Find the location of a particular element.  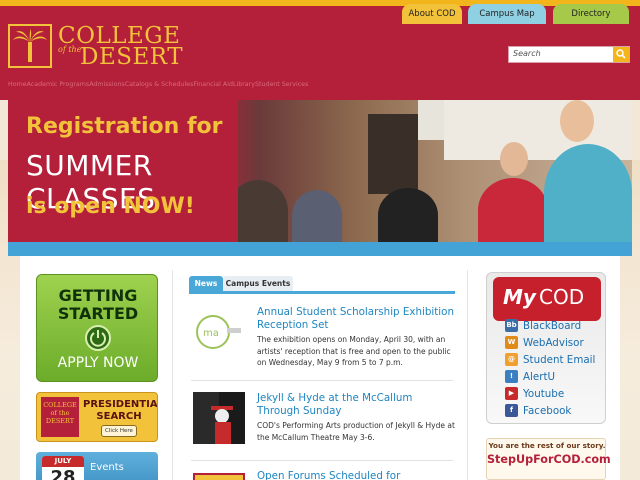

search-icon is located at coordinates (621, 54).